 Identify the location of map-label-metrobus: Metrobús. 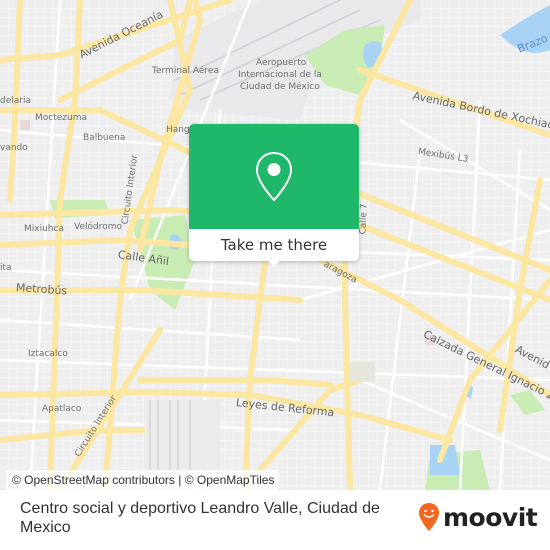
(41, 289).